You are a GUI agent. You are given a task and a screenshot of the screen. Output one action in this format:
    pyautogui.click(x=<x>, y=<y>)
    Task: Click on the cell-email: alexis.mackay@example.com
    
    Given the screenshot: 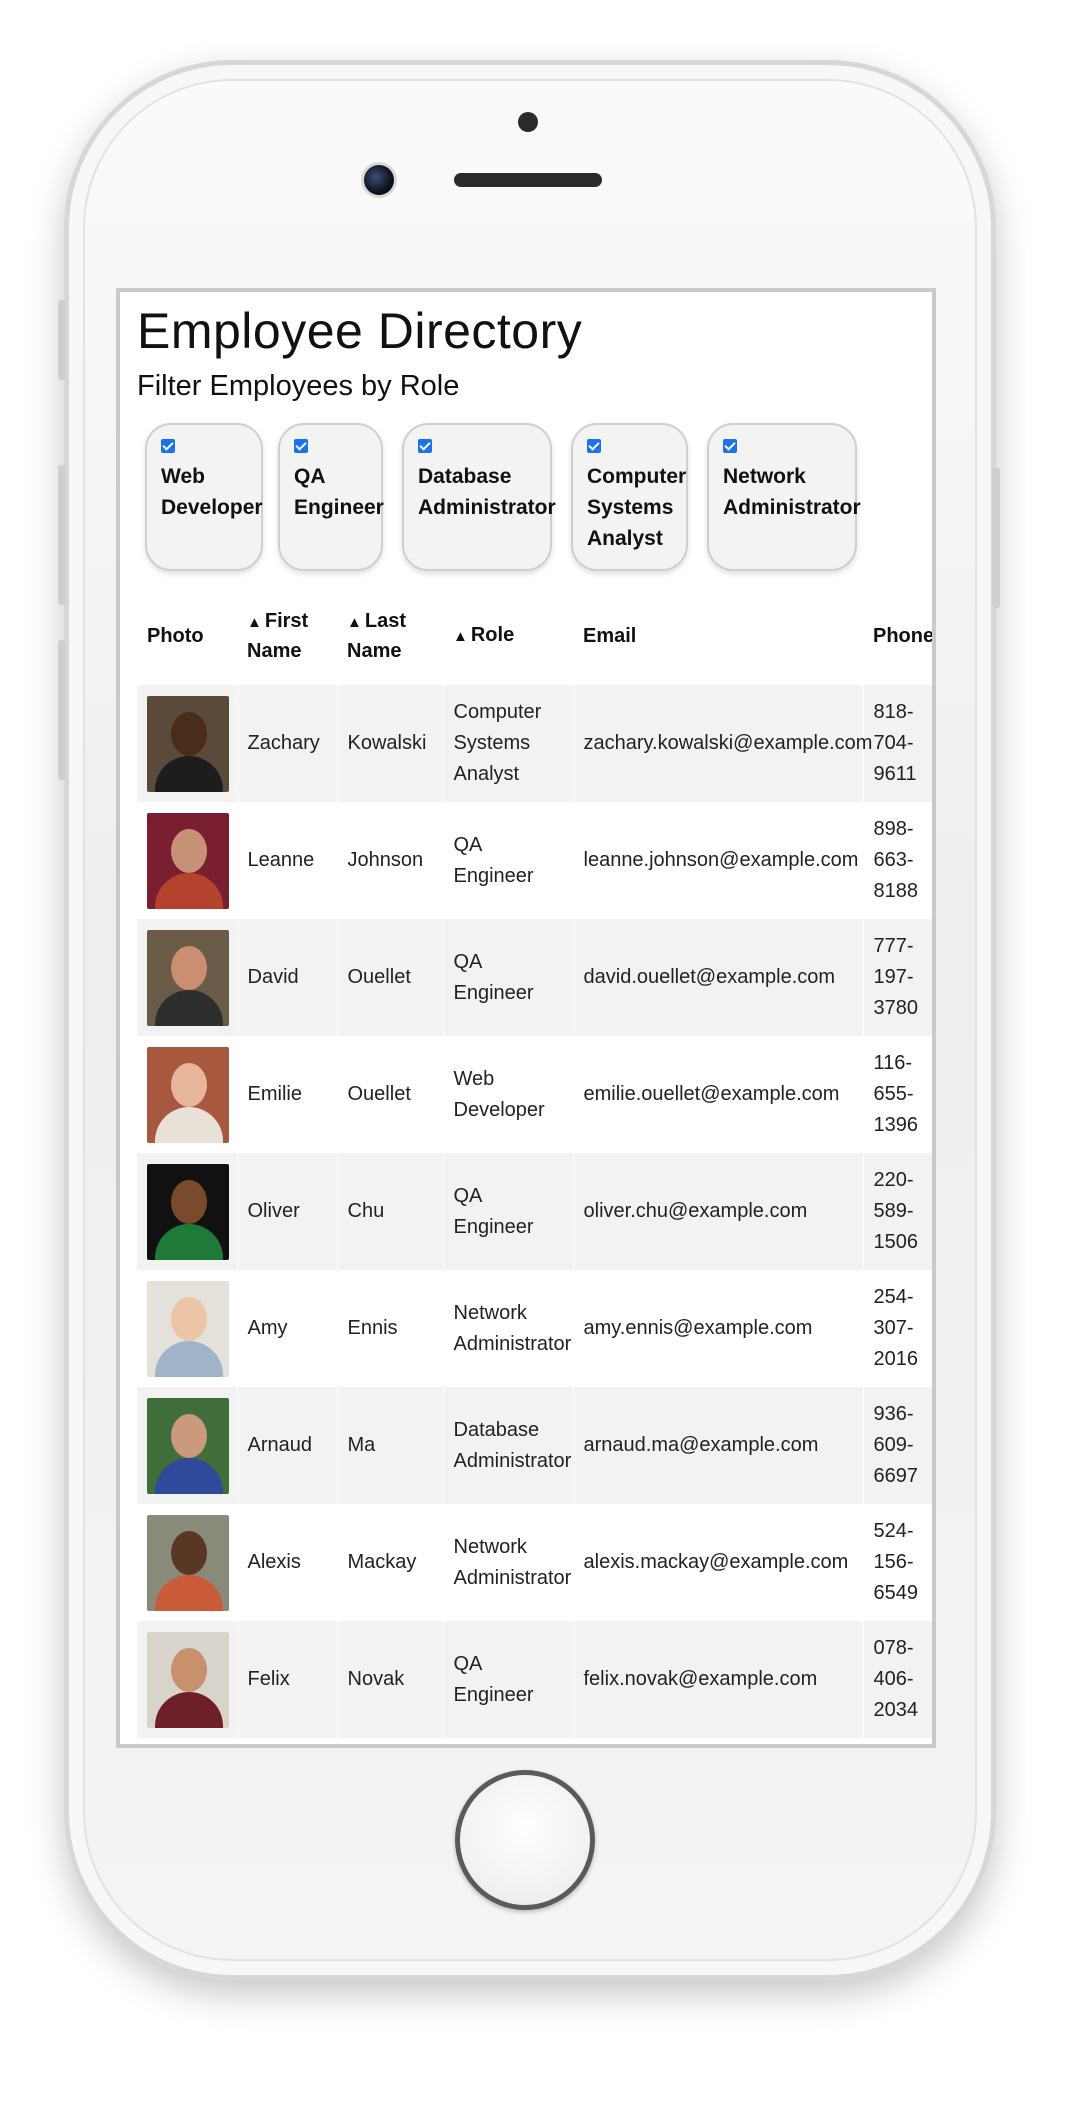 What is the action you would take?
    pyautogui.click(x=718, y=1562)
    